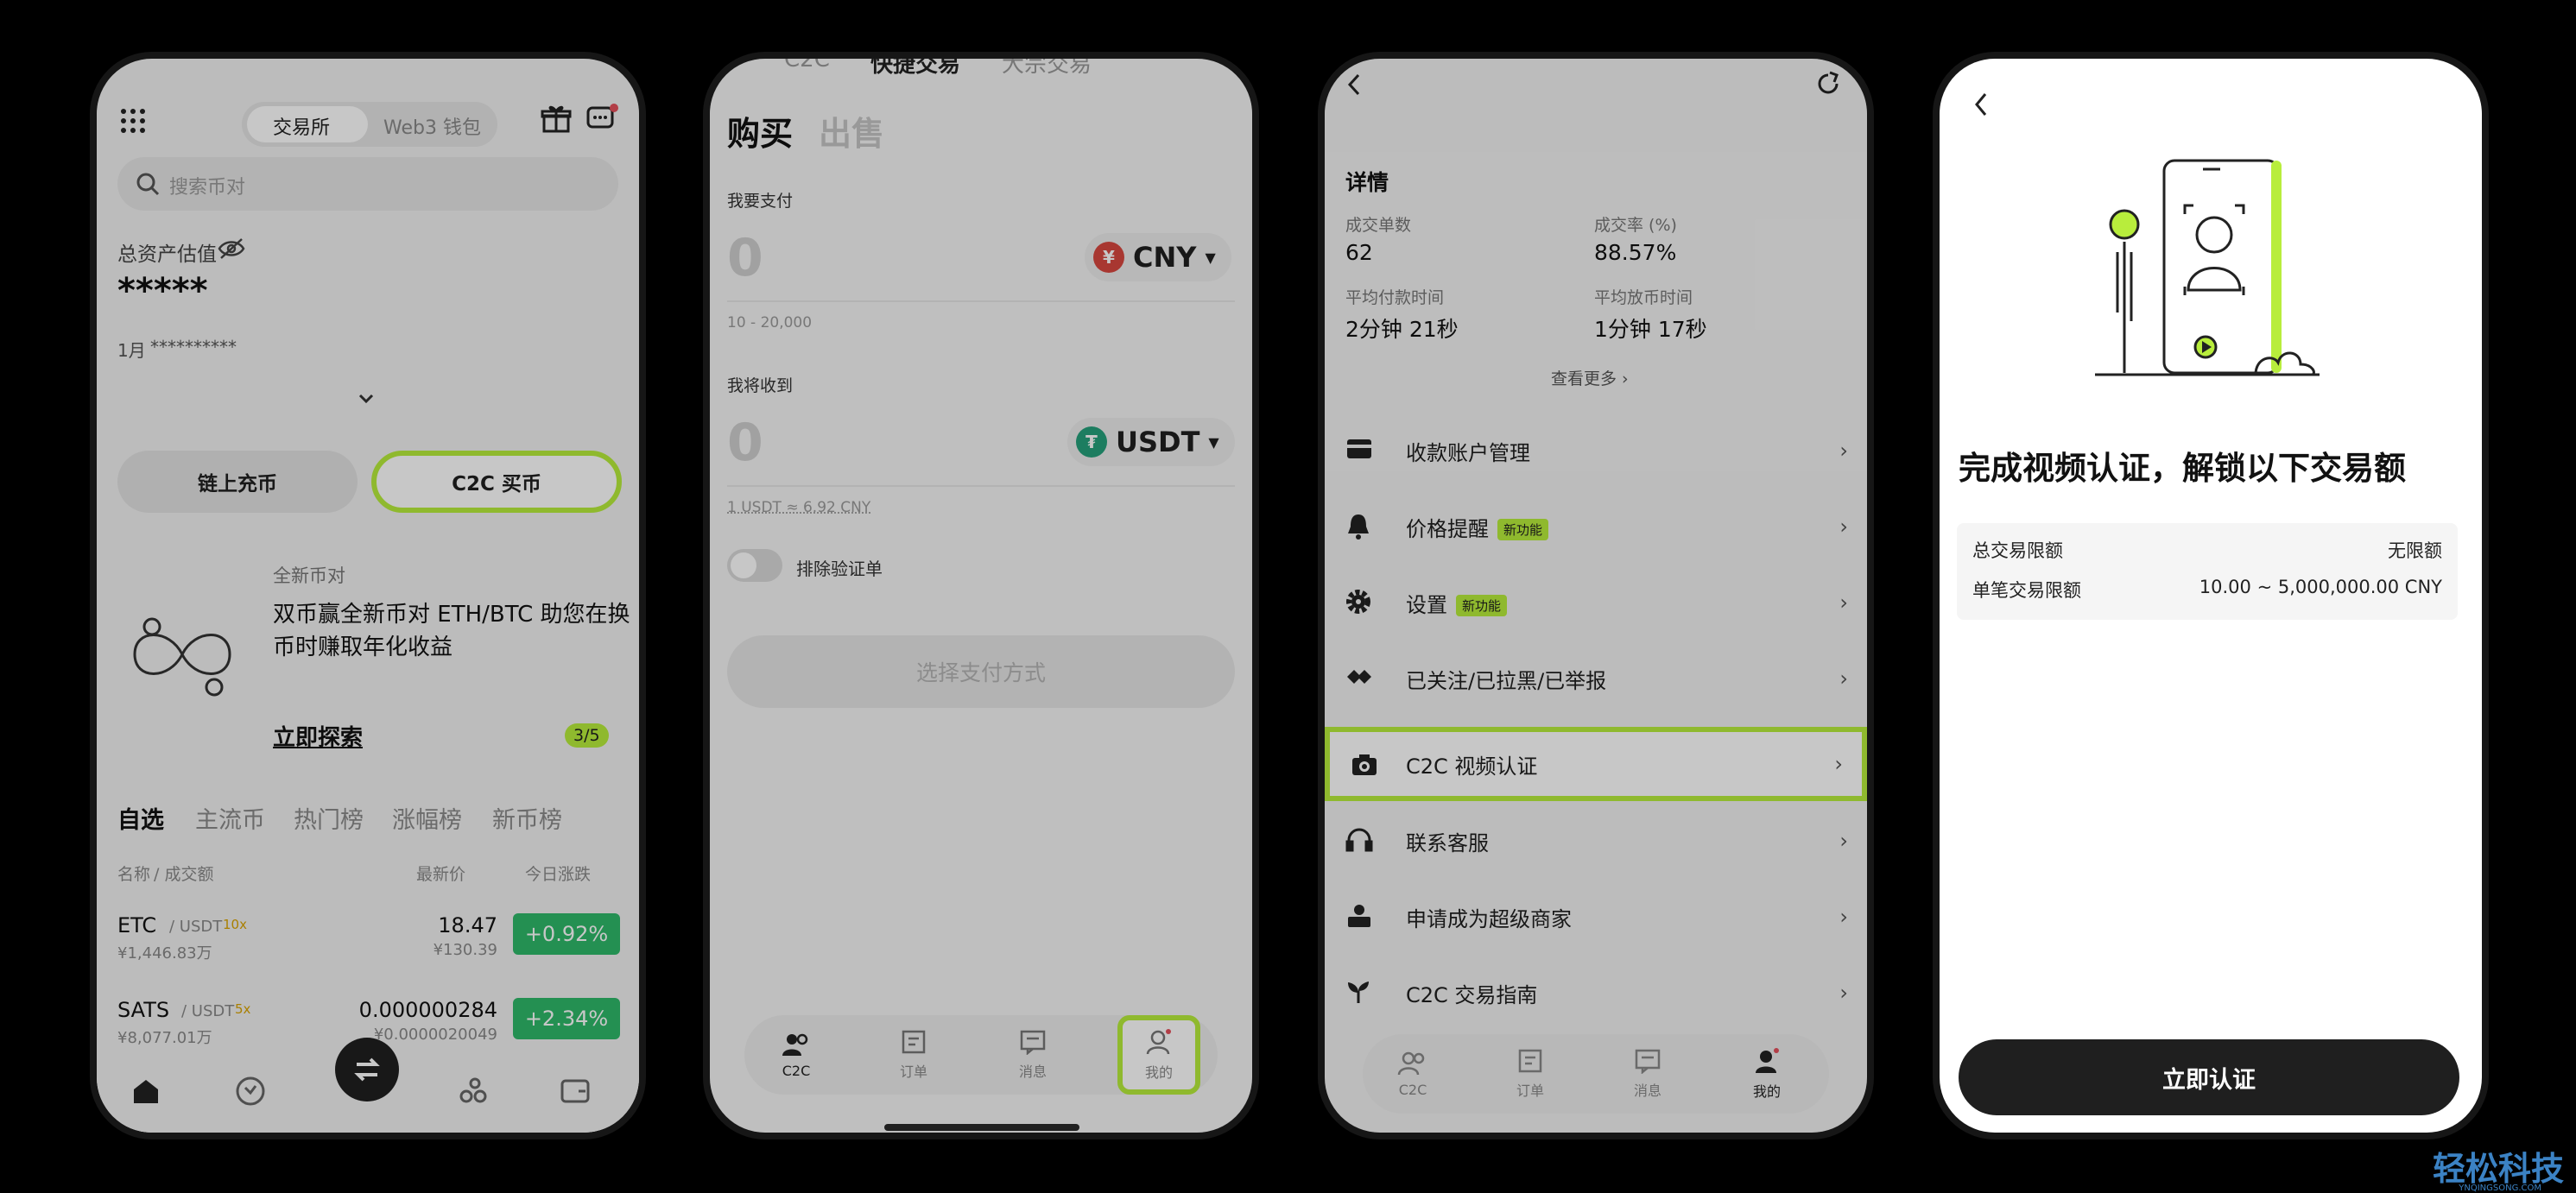 The image size is (2576, 1193). I want to click on chevron-down-icon, so click(366, 399).